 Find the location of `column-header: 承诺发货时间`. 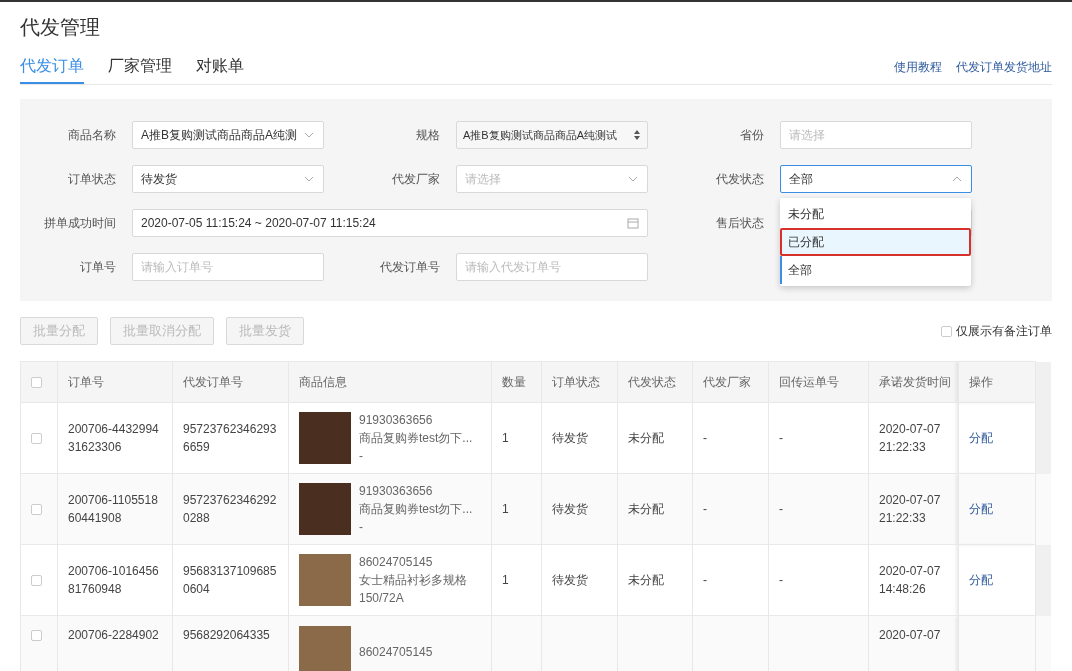

column-header: 承诺发货时间 is located at coordinates (913, 382).